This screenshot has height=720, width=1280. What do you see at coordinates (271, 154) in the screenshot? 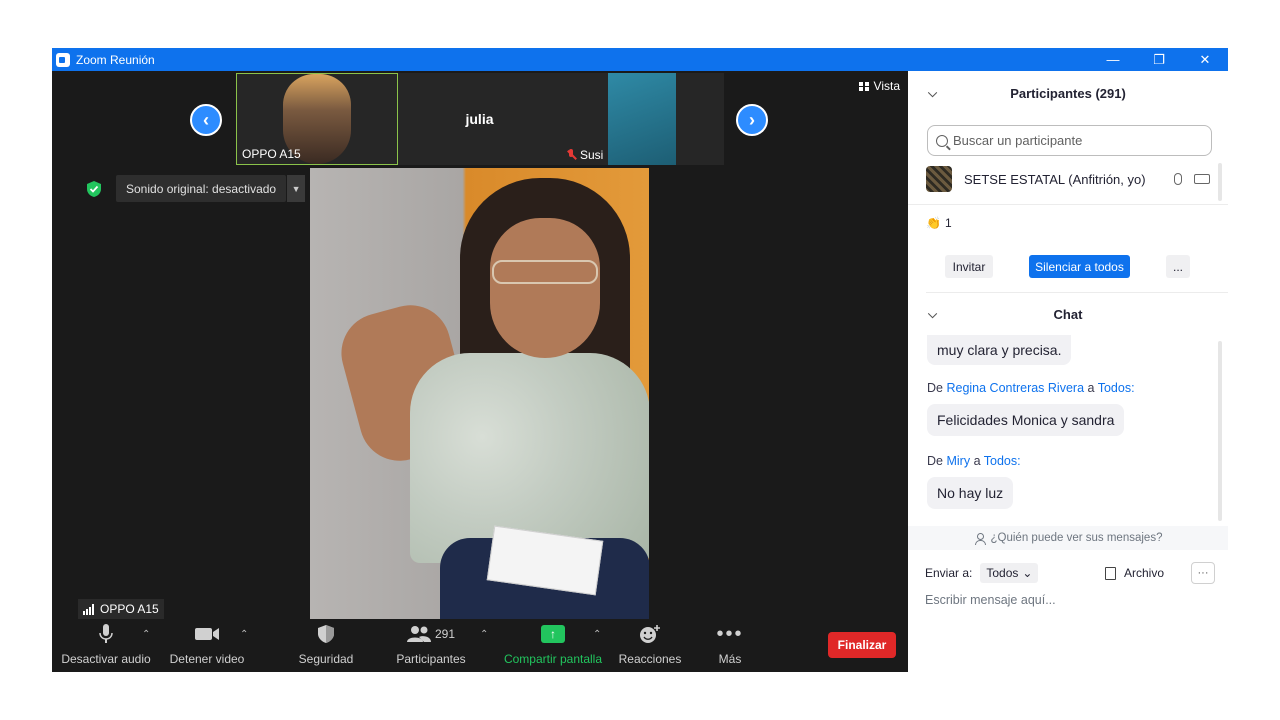
I see `tile-name: OPPO A15` at bounding box center [271, 154].